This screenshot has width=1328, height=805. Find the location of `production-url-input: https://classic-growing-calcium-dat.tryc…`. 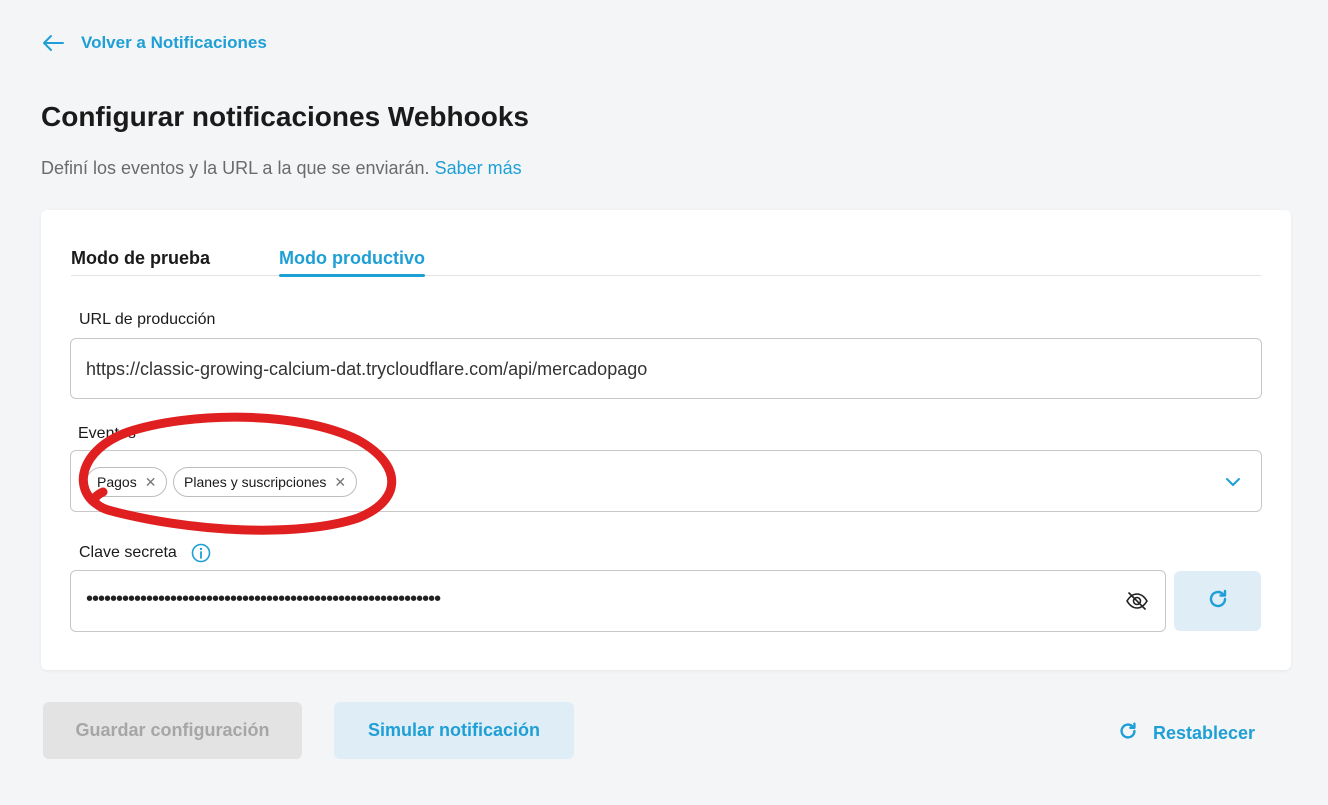

production-url-input: https://classic-growing-calcium-dat.tryc… is located at coordinates (666, 368).